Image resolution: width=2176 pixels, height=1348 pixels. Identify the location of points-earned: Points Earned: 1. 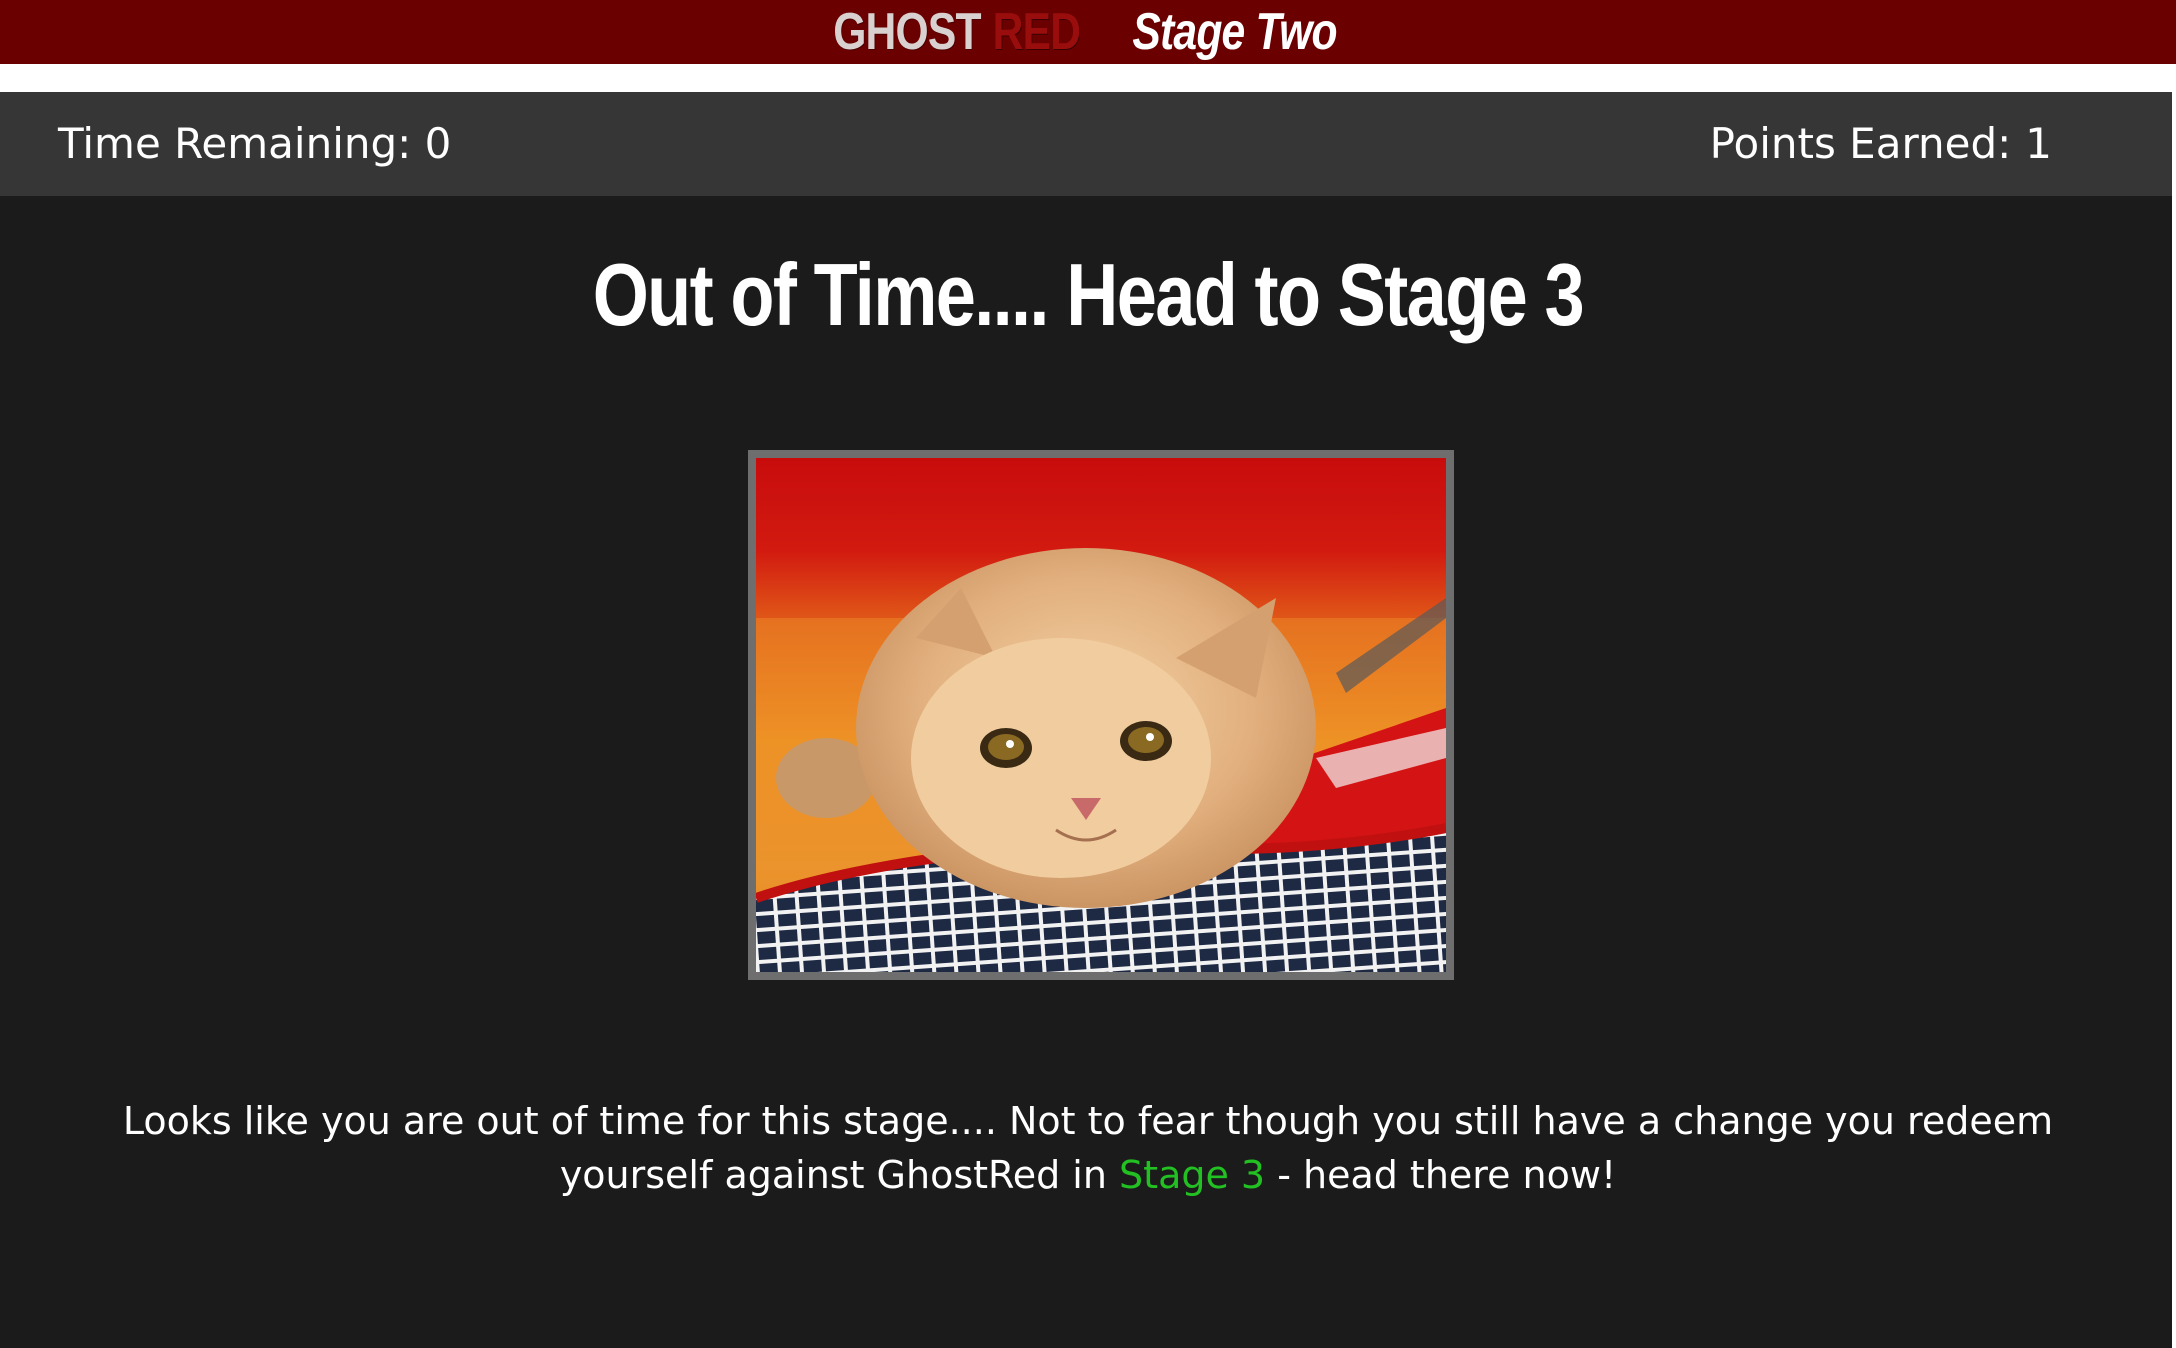
(1881, 144).